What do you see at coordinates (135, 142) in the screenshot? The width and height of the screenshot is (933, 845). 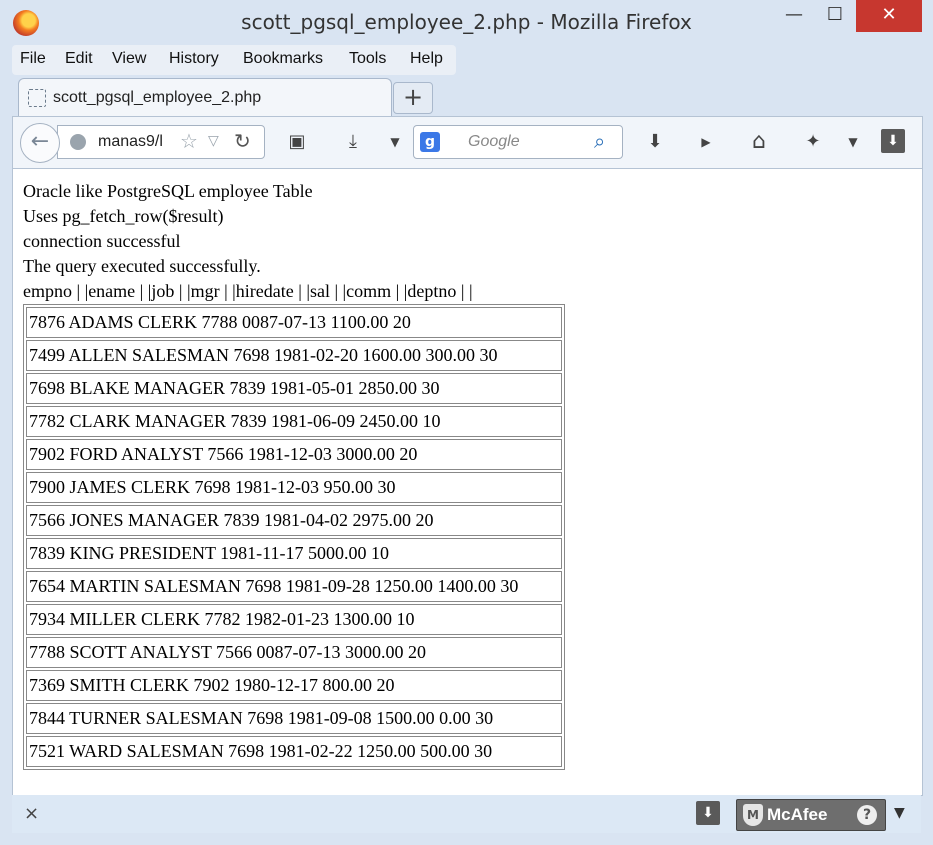 I see `url-text: manas9/l` at bounding box center [135, 142].